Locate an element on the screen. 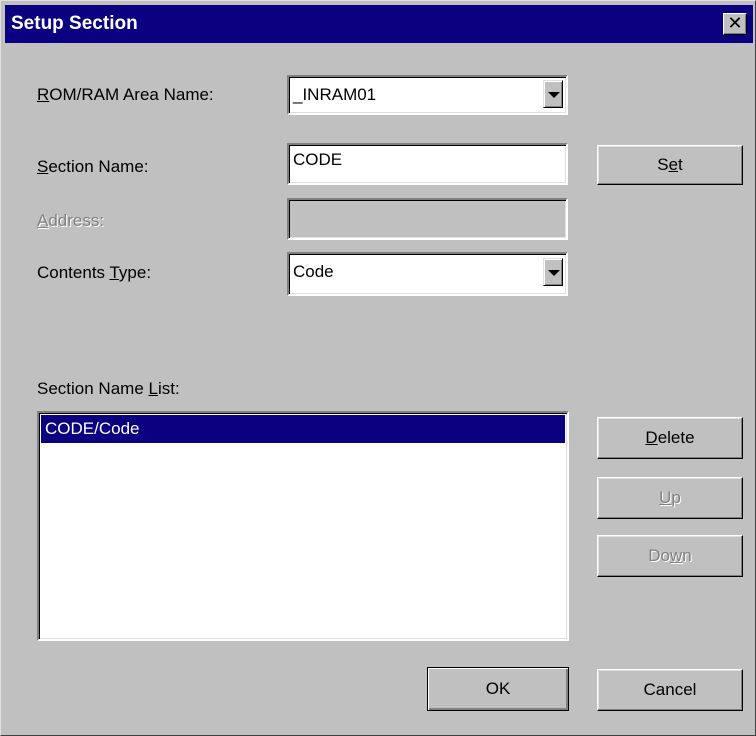 The width and height of the screenshot is (756, 736). rom-ram-area-value: _INRAM01 is located at coordinates (335, 94).